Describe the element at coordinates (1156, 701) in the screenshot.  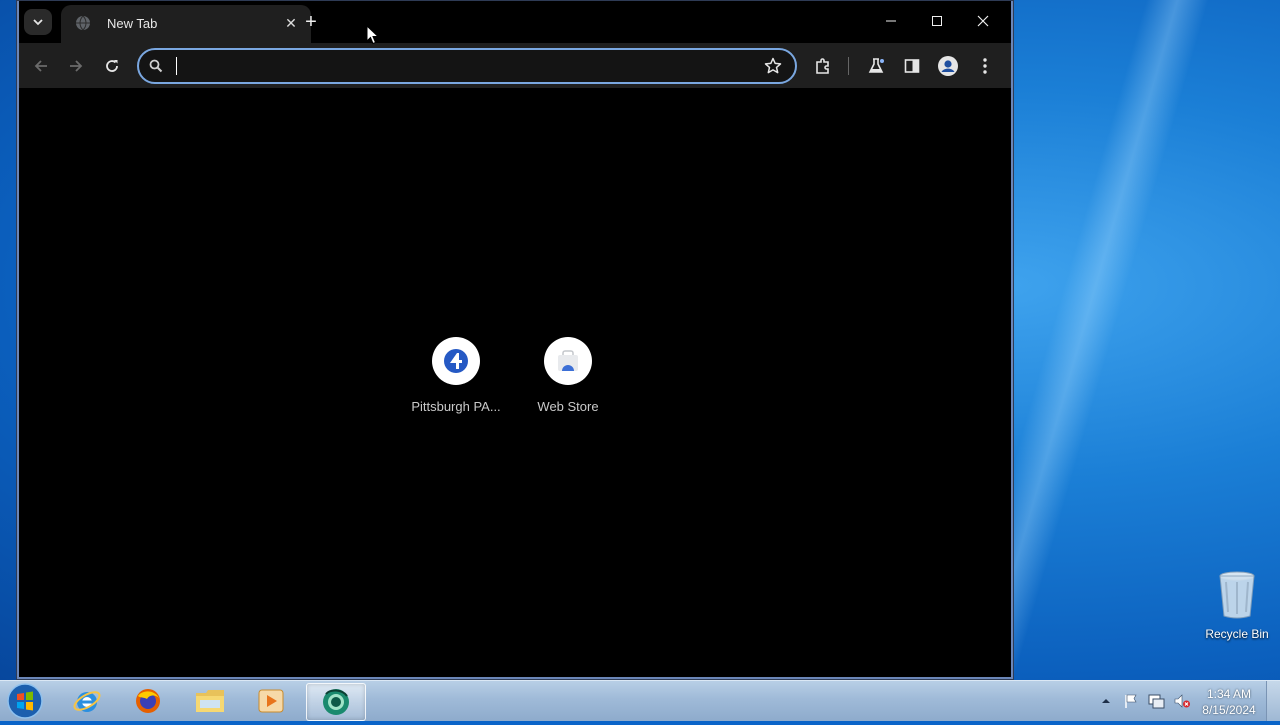
I see `network-icon` at that location.